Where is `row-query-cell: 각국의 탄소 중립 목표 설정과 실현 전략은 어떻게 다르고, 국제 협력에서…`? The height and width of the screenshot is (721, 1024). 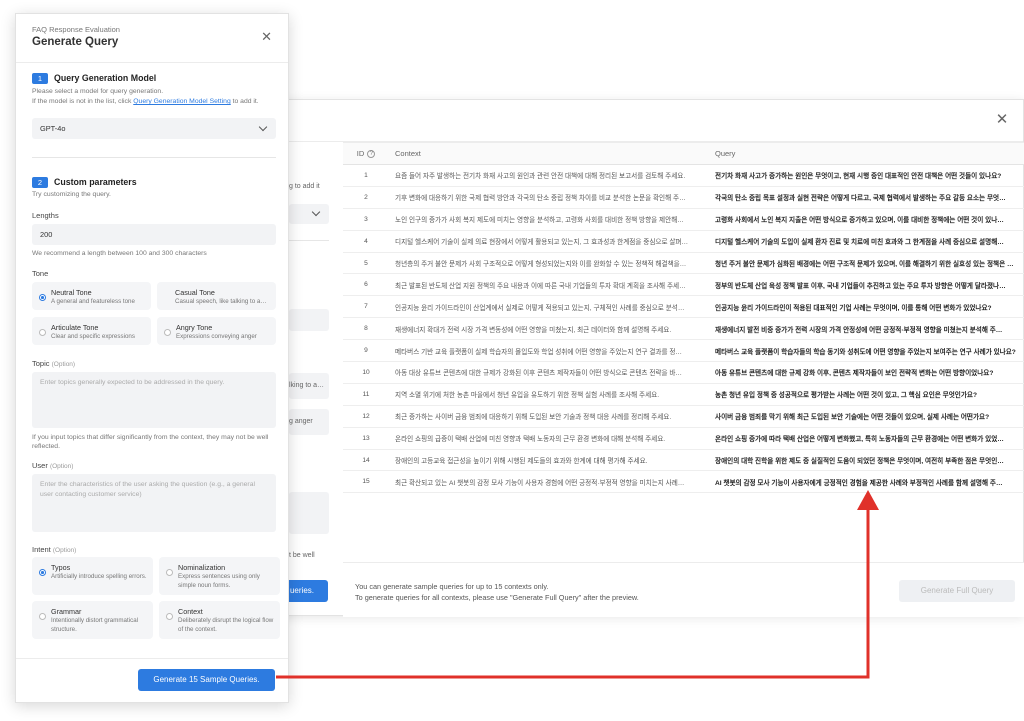
row-query-cell: 각국의 탄소 중립 목표 설정과 실현 전략은 어떻게 다르고, 국제 협력에서… is located at coordinates (866, 197).